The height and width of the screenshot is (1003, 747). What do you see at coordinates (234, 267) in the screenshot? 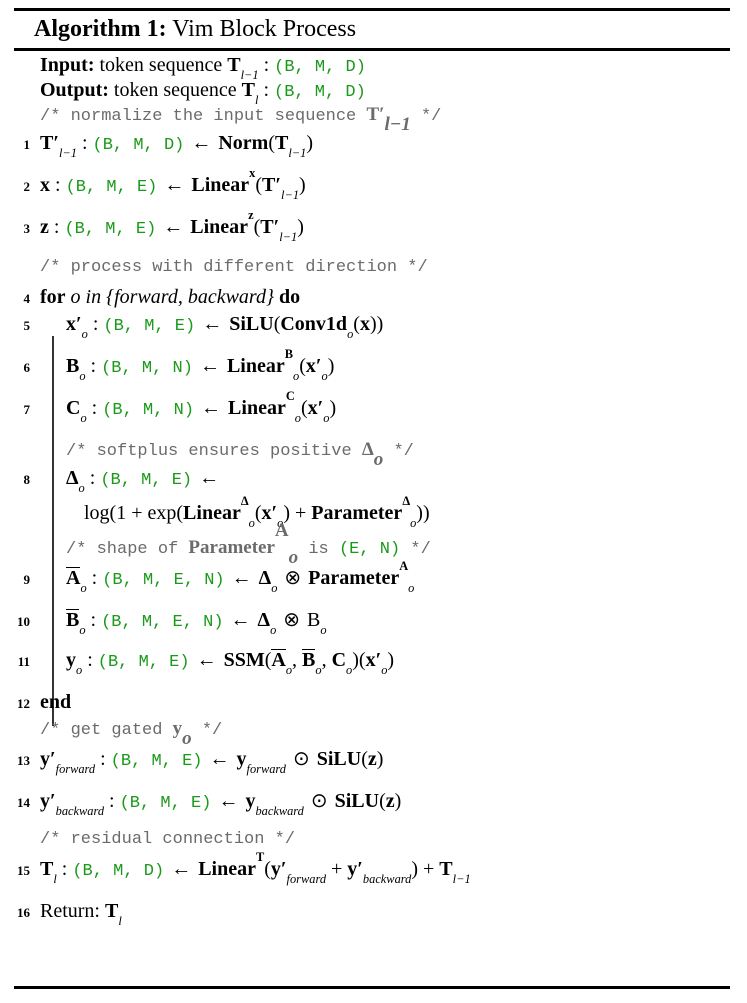
I see `comment-direction-content: /* process with different direction */` at bounding box center [234, 267].